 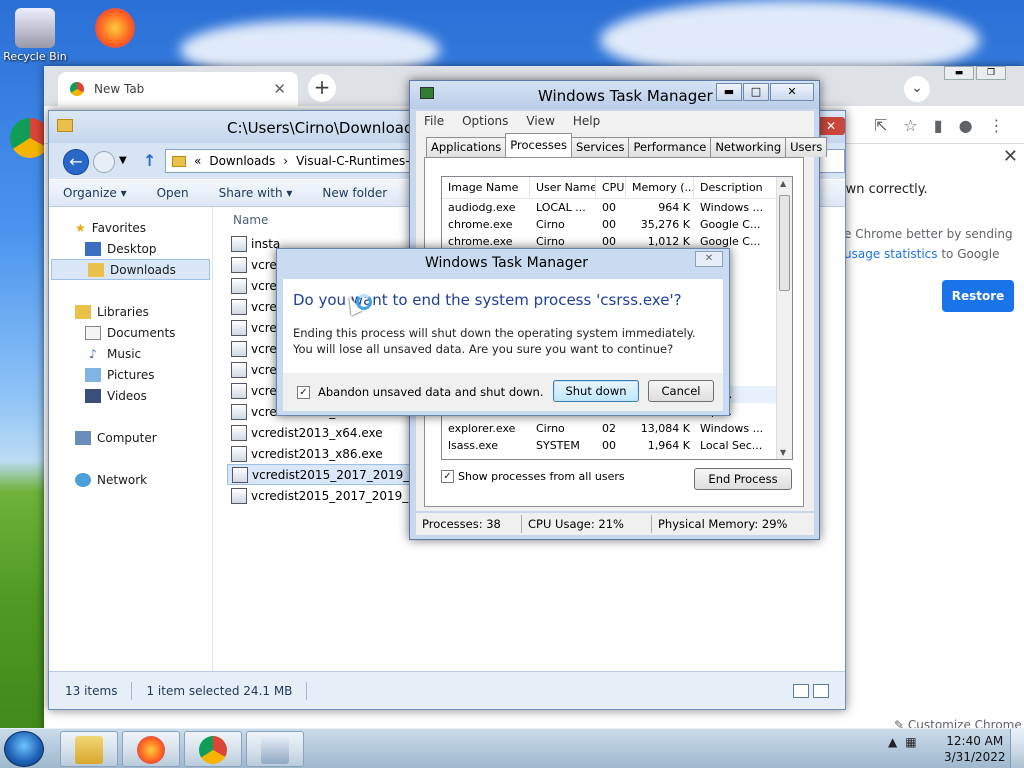 I want to click on new-tab-button: +, so click(x=322, y=88).